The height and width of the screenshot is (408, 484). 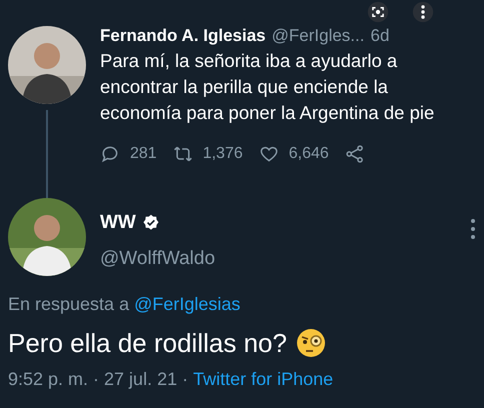 I want to click on heart-icon, so click(x=268, y=154).